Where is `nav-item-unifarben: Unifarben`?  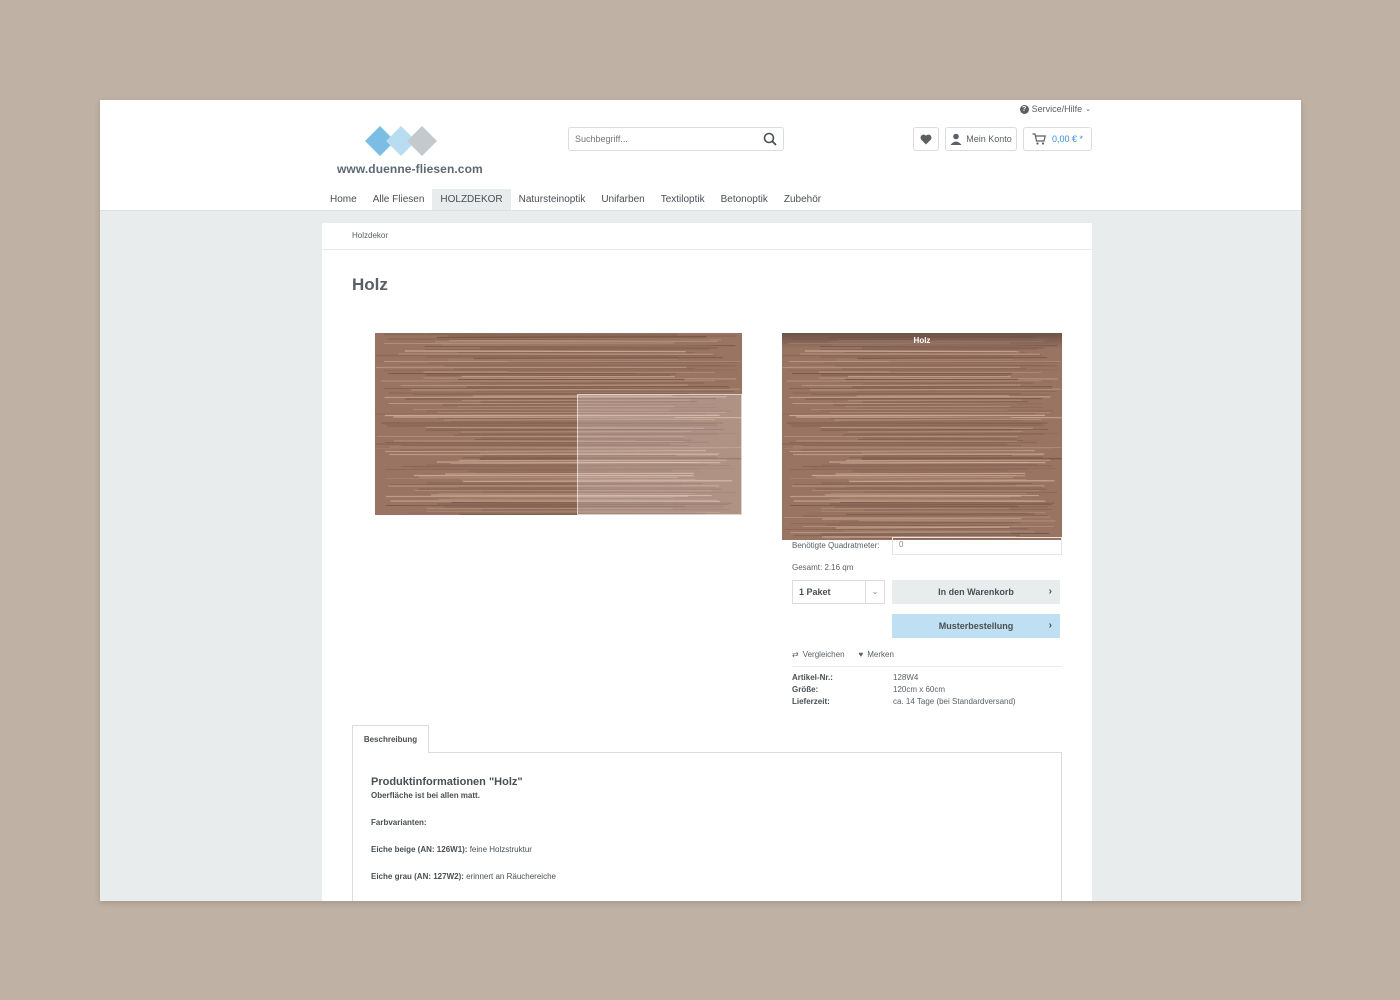 nav-item-unifarben: Unifarben is located at coordinates (622, 199).